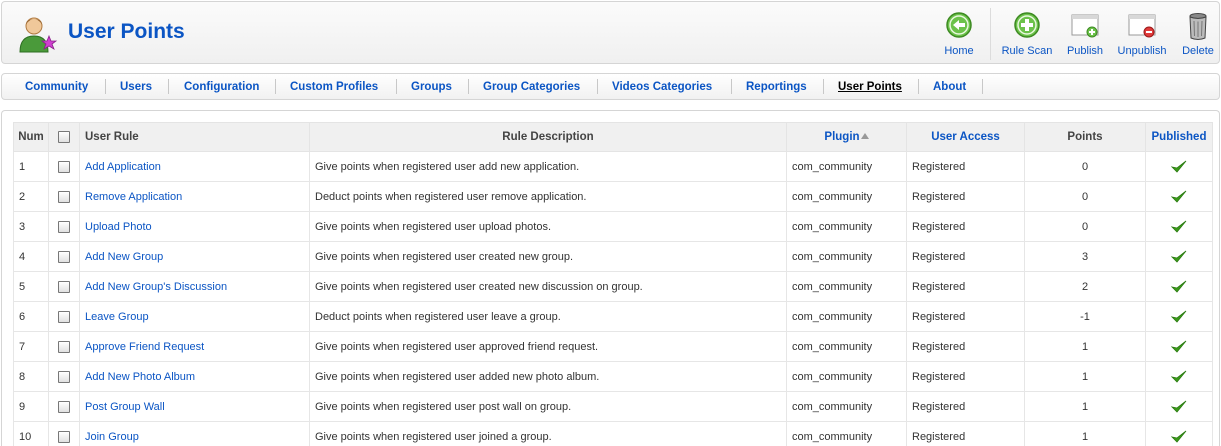 This screenshot has width=1221, height=446. I want to click on row-points: 1, so click(1085, 376).